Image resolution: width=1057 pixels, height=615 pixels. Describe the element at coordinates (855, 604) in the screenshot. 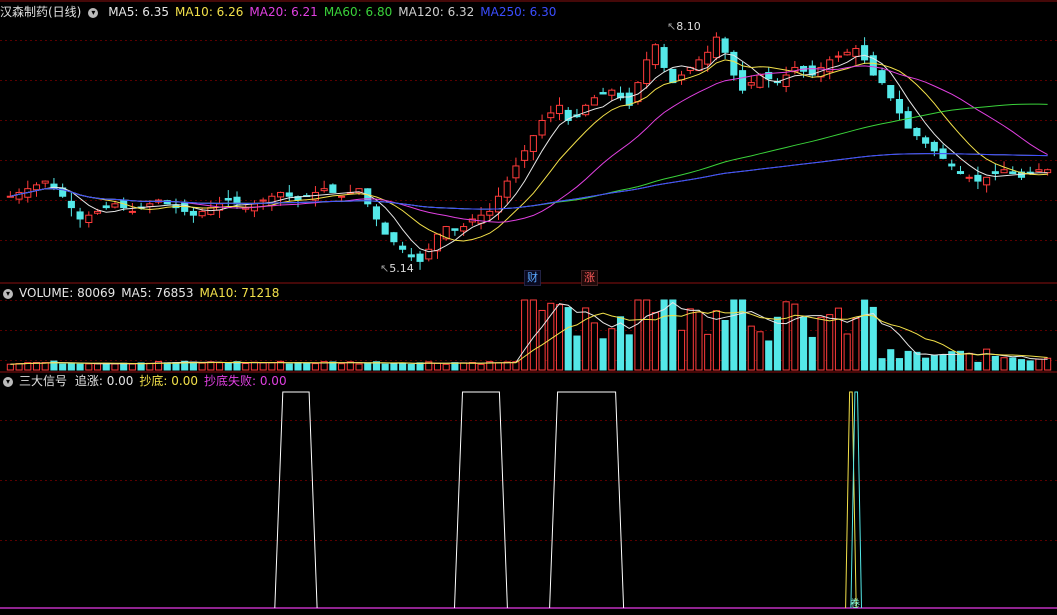

I see `signal-bottom-tag: 卷` at that location.